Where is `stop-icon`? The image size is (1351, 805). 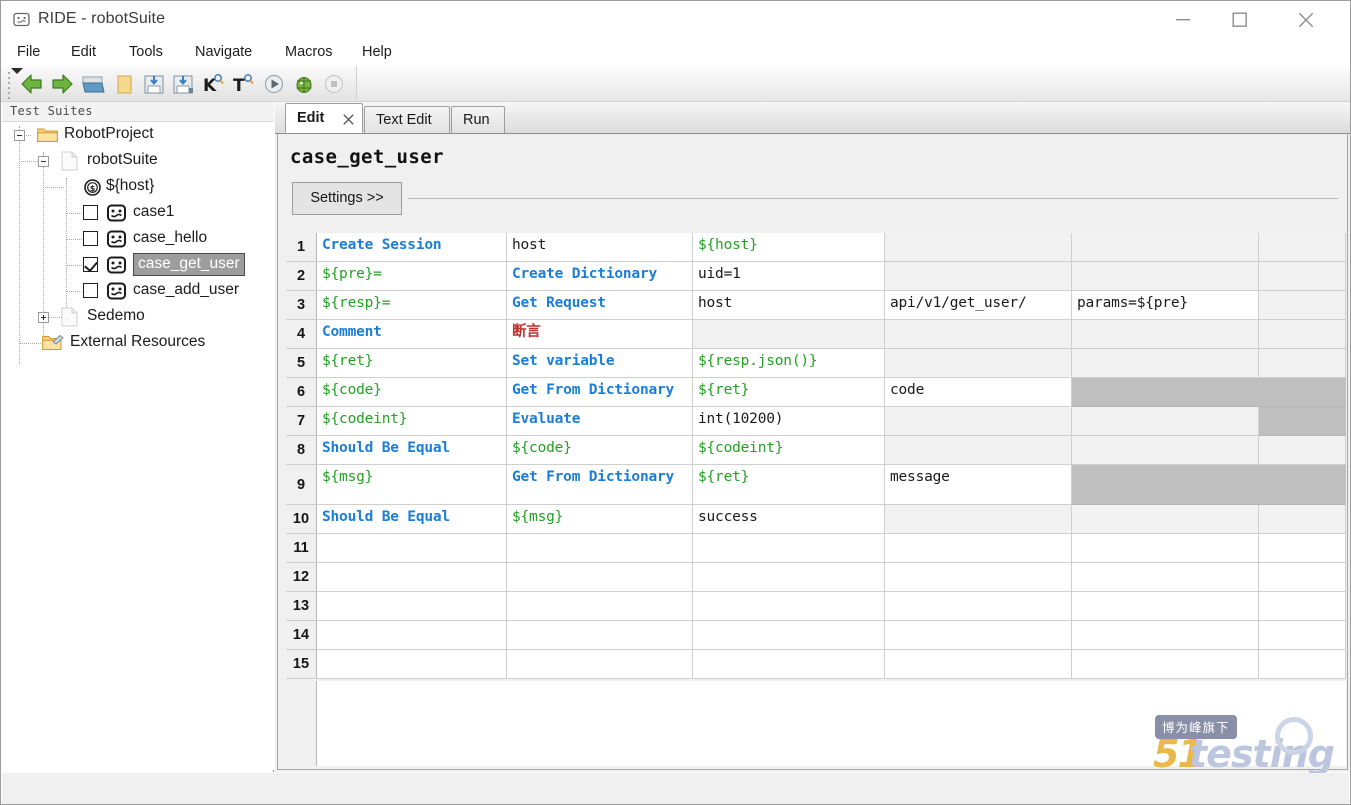 stop-icon is located at coordinates (334, 84).